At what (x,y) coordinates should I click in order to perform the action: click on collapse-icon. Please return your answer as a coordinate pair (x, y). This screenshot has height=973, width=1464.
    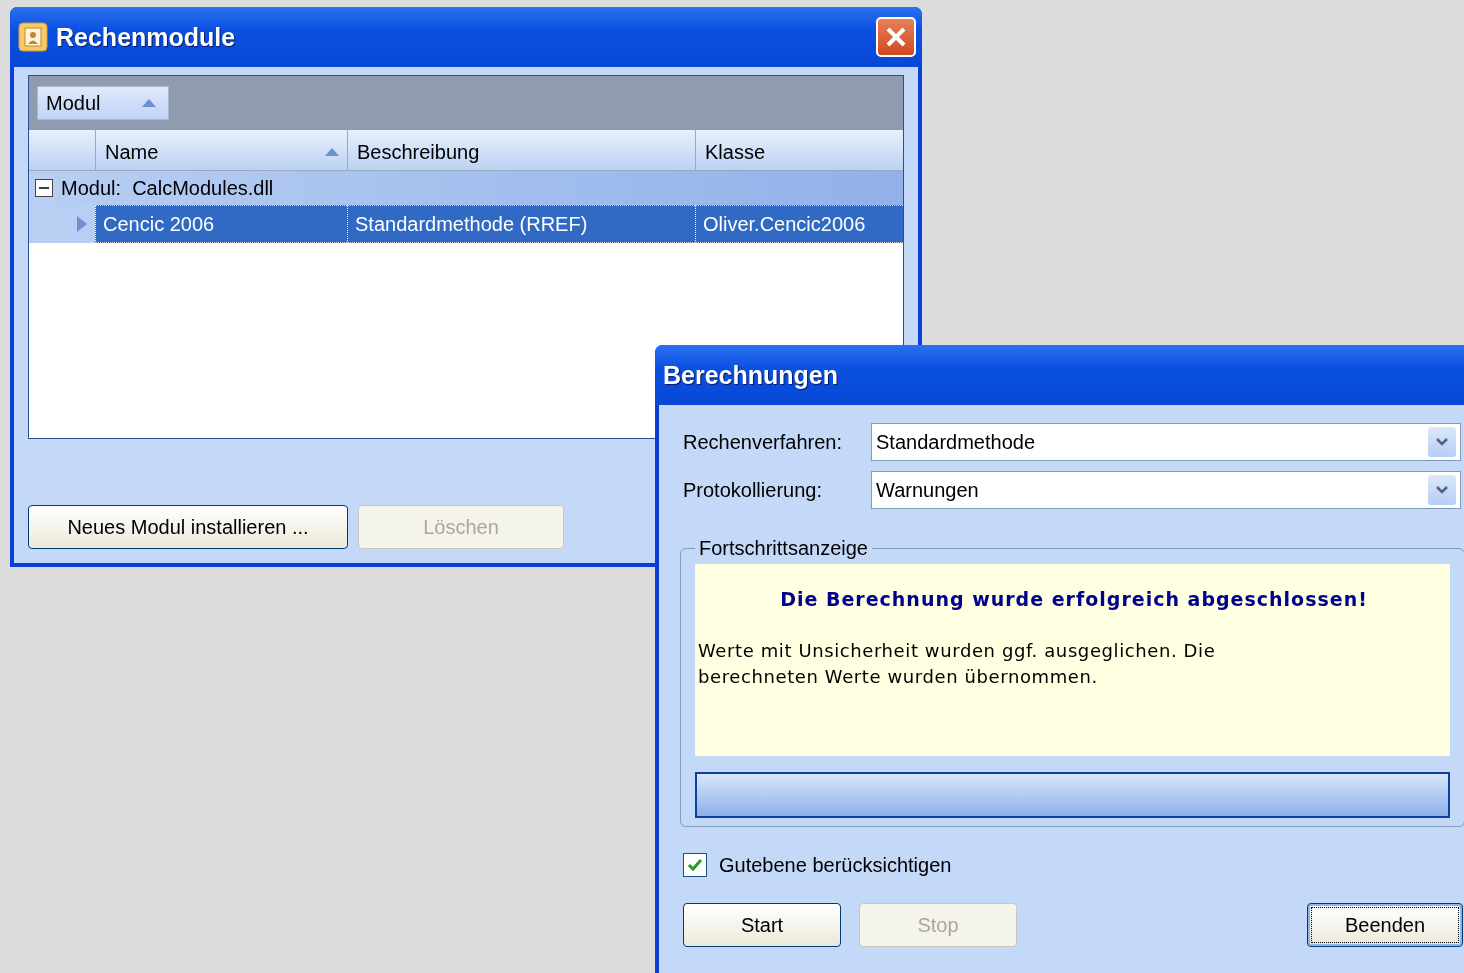
    Looking at the image, I should click on (44, 188).